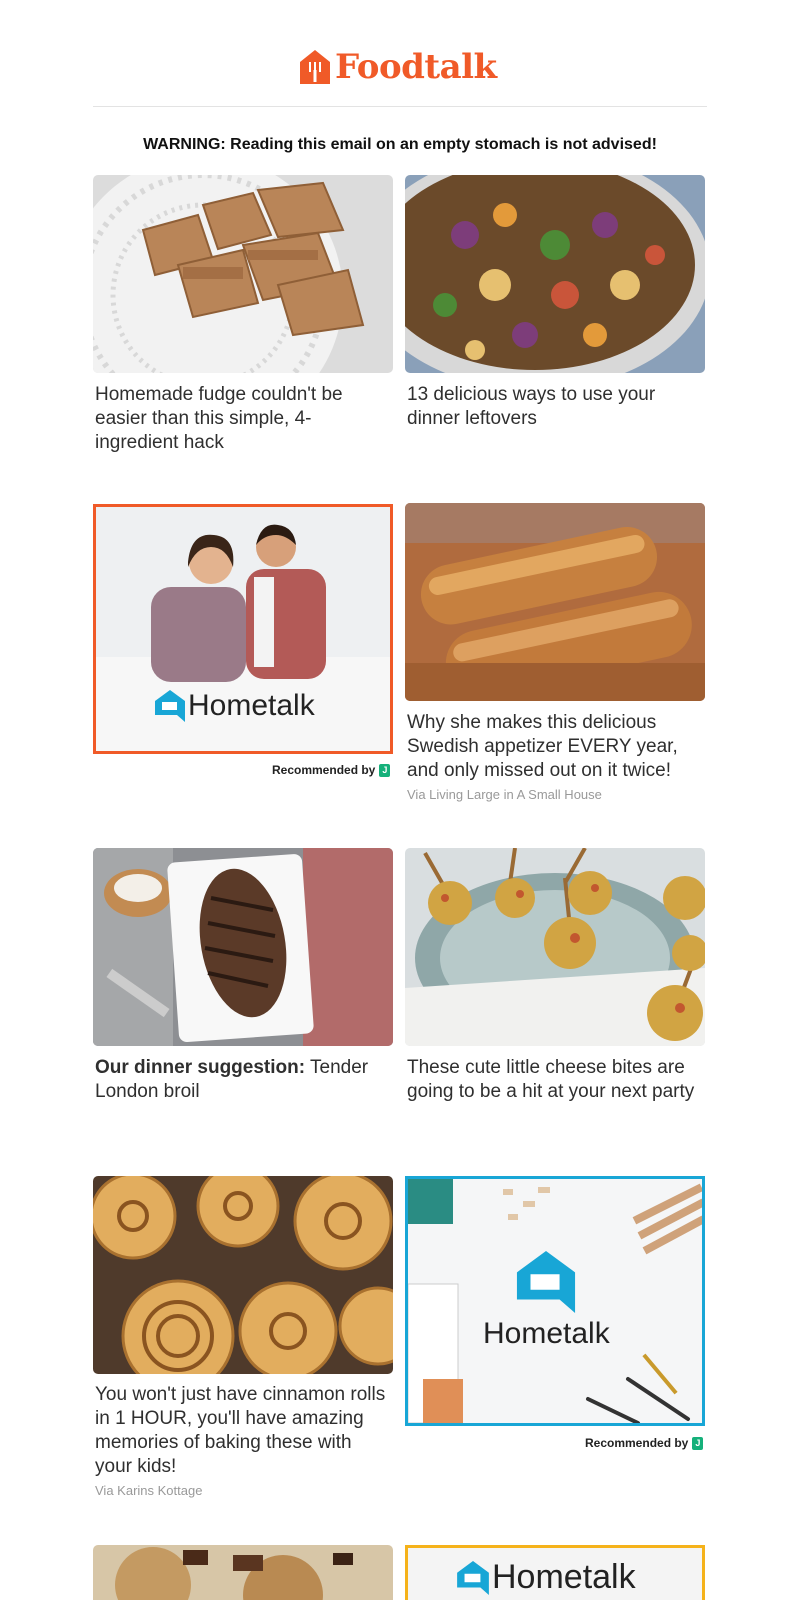 The height and width of the screenshot is (1600, 800). What do you see at coordinates (243, 1572) in the screenshot?
I see `cookies-image` at bounding box center [243, 1572].